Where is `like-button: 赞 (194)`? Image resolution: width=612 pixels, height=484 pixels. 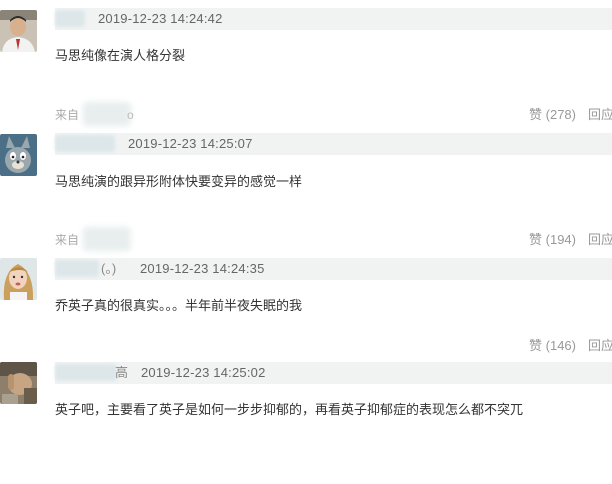
like-button: 赞 (194) is located at coordinates (552, 240).